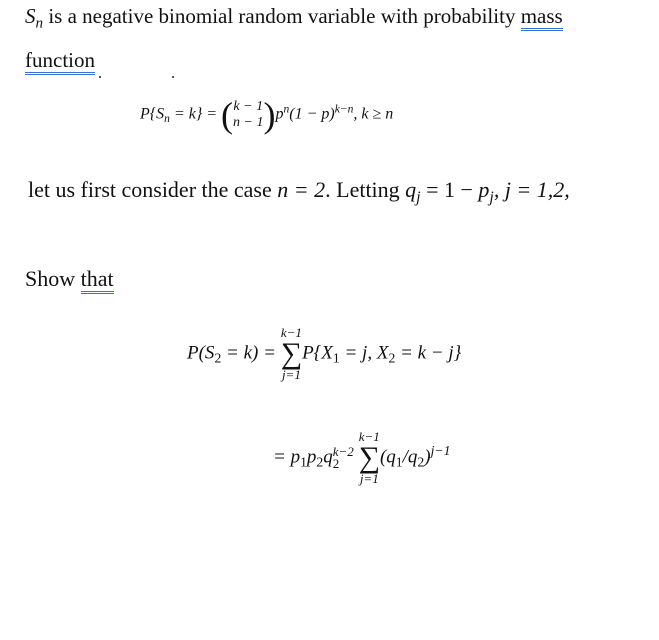 This screenshot has height=640, width=659. Describe the element at coordinates (311, 457) in the screenshot. I see `eq2-p2: p` at that location.